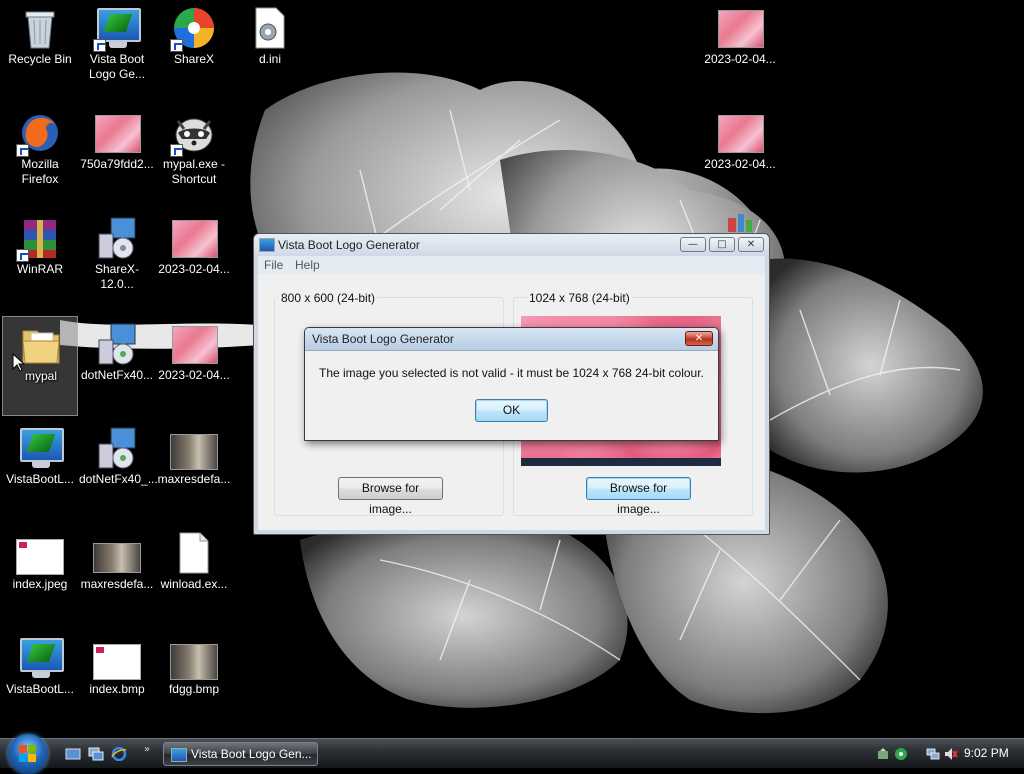 This screenshot has width=1024, height=774. Describe the element at coordinates (883, 754) in the screenshot. I see `safely-remove-icon` at that location.